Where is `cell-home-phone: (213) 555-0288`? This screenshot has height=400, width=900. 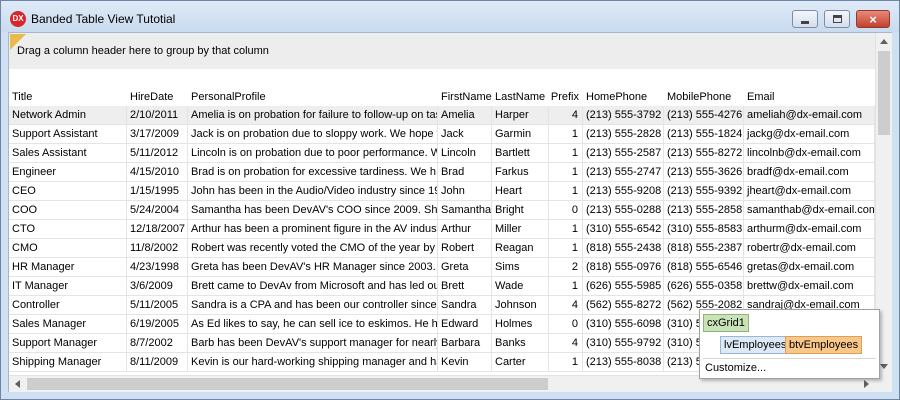 cell-home-phone: (213) 555-0288 is located at coordinates (623, 210).